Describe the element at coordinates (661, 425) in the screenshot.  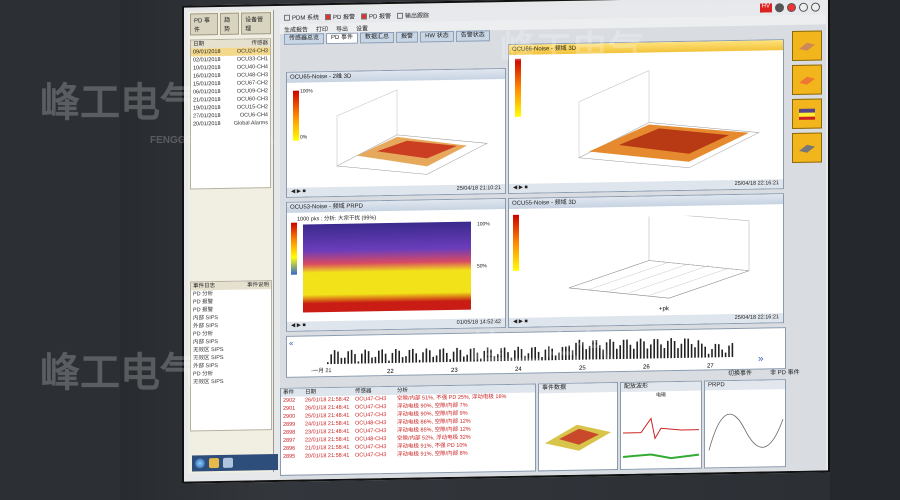
I see `waveform-panel: 配放波形 电磁` at that location.